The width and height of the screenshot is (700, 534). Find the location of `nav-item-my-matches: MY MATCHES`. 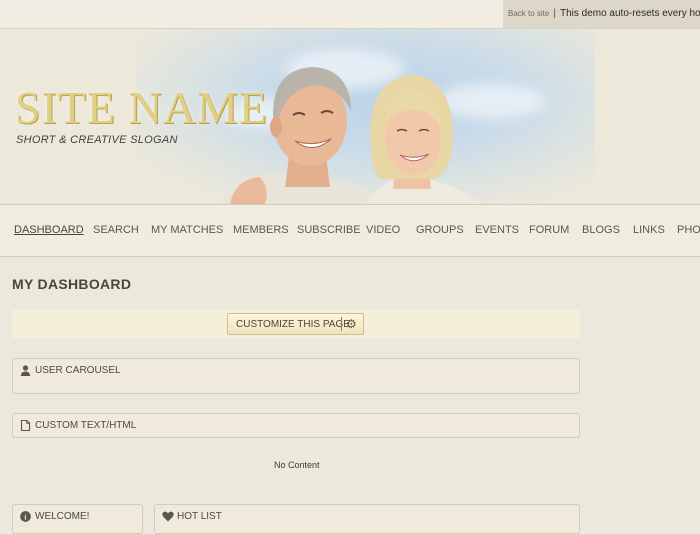

nav-item-my-matches: MY MATCHES is located at coordinates (187, 230).